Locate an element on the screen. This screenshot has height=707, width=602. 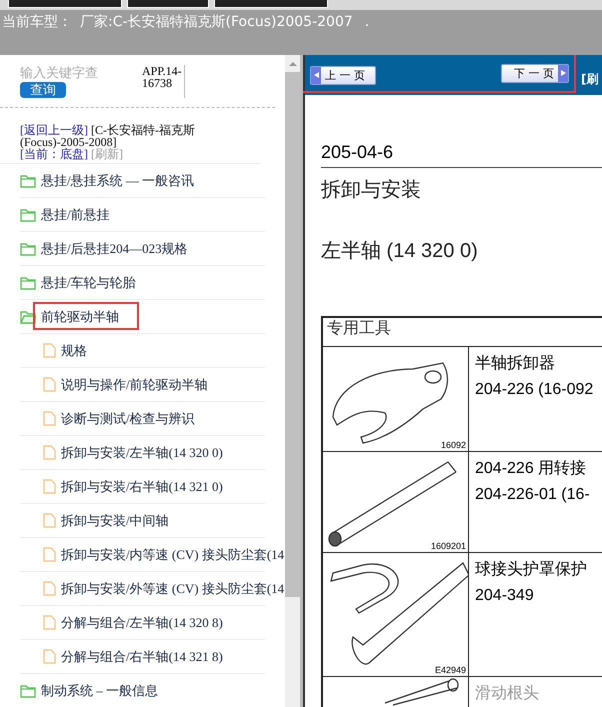
document-item: 拆卸与安装/内等速 (CV) 接头防尘套(14 is located at coordinates (172, 555).